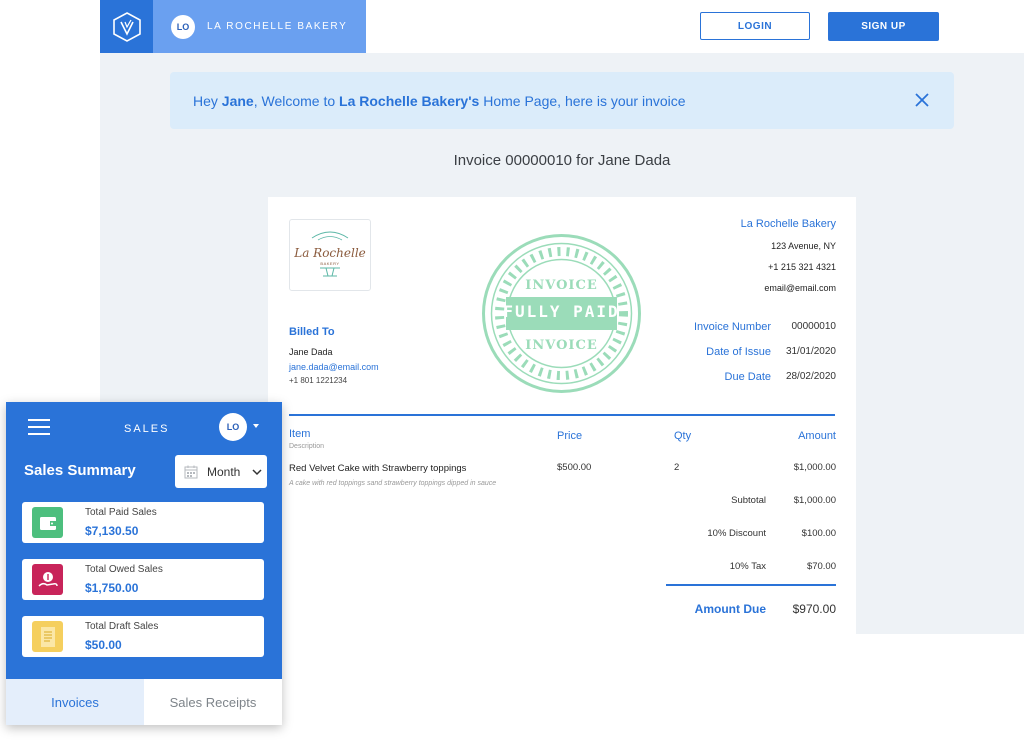 The height and width of the screenshot is (745, 1024). I want to click on tab-sales-receipts: Sales Receipts, so click(213, 702).